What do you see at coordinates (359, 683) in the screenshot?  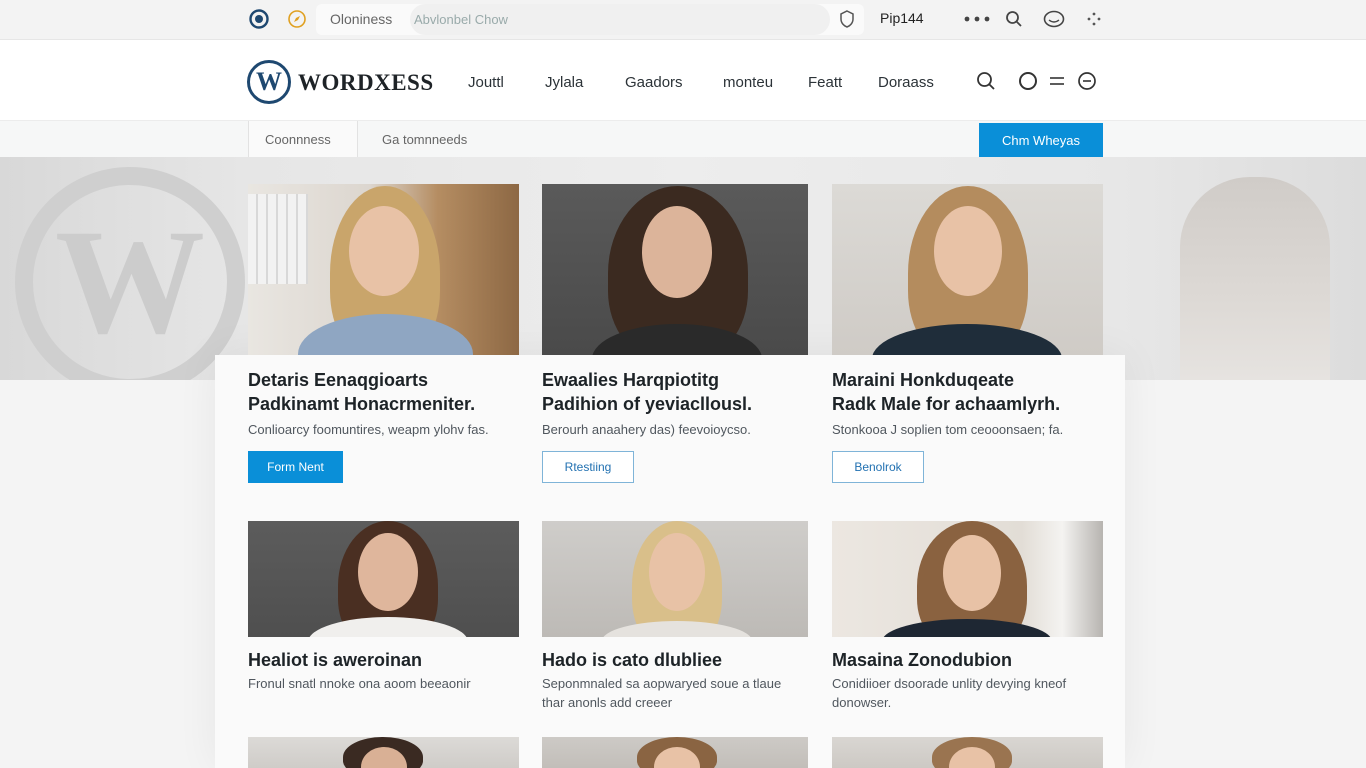 I see `card-description: Fronul snatl nnoke ona aoom beeaonir` at bounding box center [359, 683].